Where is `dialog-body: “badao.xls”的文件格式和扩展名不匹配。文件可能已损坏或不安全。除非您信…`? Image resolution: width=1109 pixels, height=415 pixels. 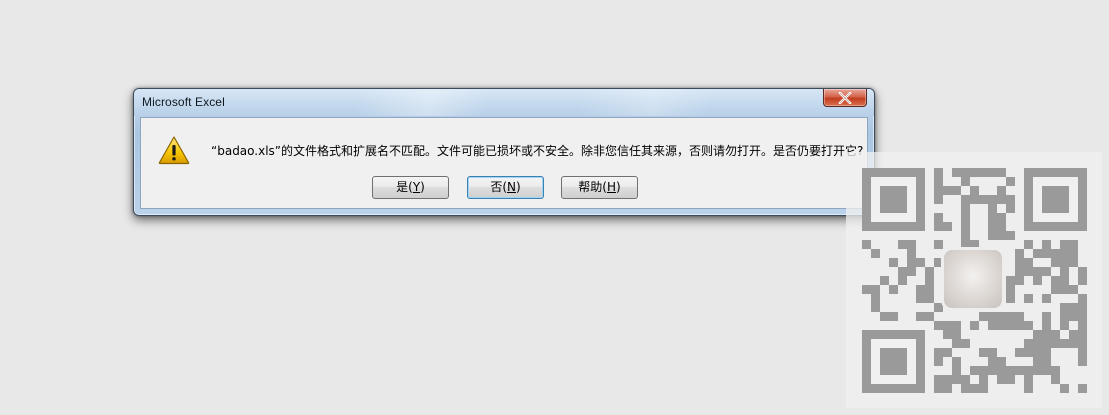 dialog-body: “badao.xls”的文件格式和扩展名不匹配。文件可能已损坏或不安全。除非您信… is located at coordinates (504, 163).